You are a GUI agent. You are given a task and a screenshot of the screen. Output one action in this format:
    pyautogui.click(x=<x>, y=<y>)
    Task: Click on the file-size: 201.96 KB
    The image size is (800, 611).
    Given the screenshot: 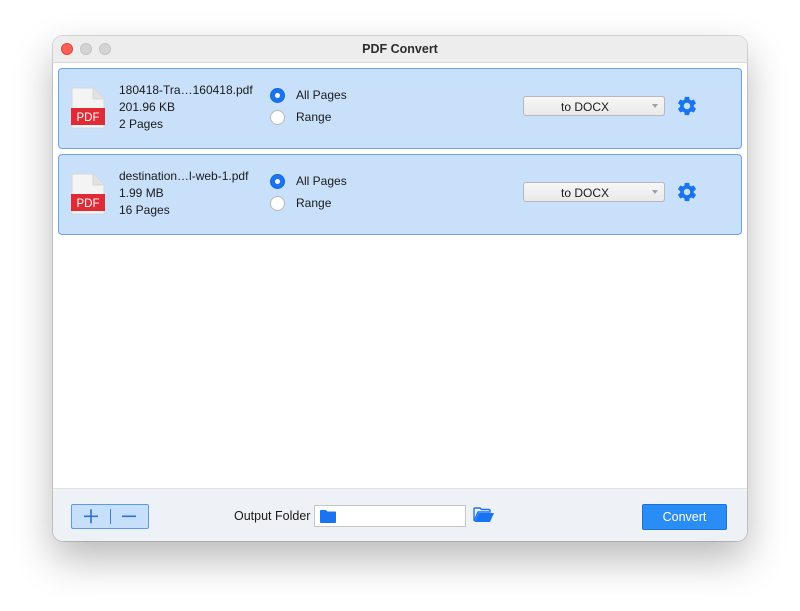 What is the action you would take?
    pyautogui.click(x=147, y=107)
    